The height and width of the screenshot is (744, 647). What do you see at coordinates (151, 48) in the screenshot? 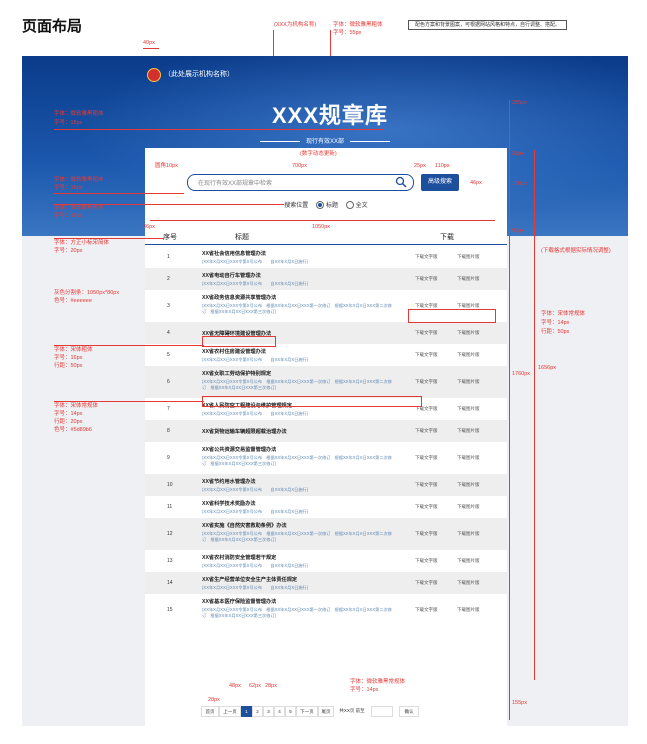
I see `guide-line` at bounding box center [151, 48].